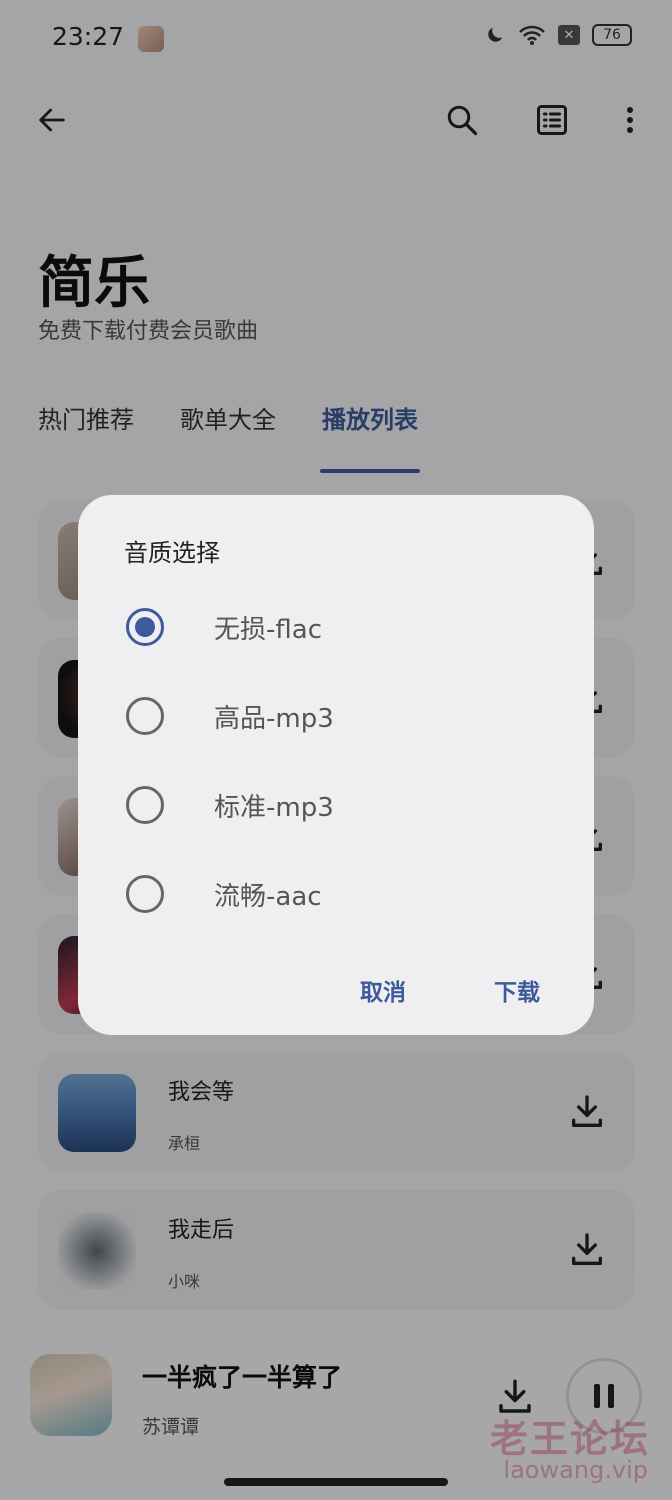  What do you see at coordinates (172, 553) in the screenshot?
I see `dialog-title: 音质选择` at bounding box center [172, 553].